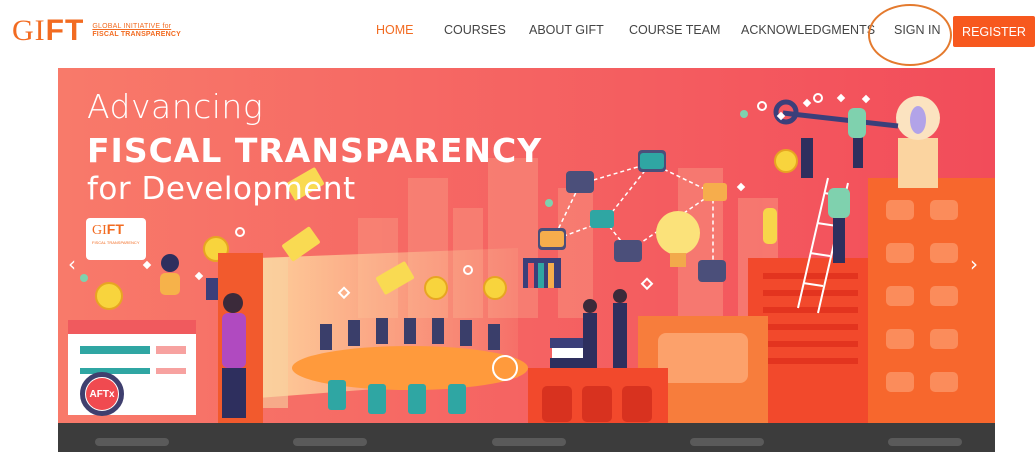 The height and width of the screenshot is (452, 1035). What do you see at coordinates (315, 150) in the screenshot?
I see `hero-title-line2: FISCAL TRANSPARENCY` at bounding box center [315, 150].